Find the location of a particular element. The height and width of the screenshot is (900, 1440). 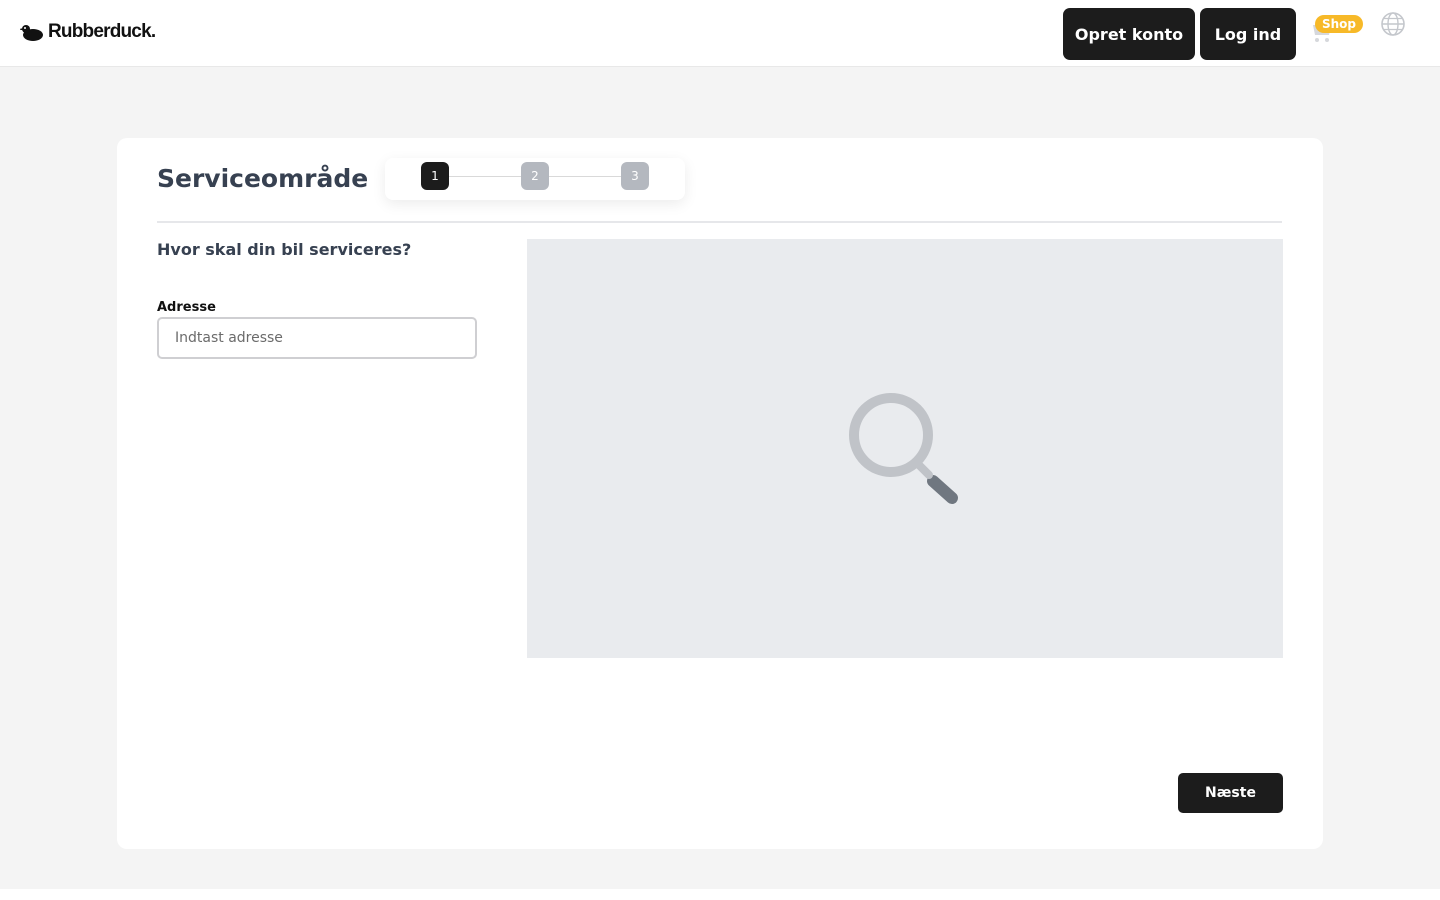

address-input is located at coordinates (317, 338).